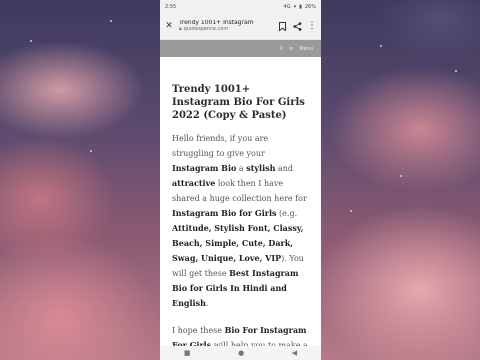 This screenshot has height=360, width=480. What do you see at coordinates (169, 26) in the screenshot?
I see `close-icon: ✕` at bounding box center [169, 26].